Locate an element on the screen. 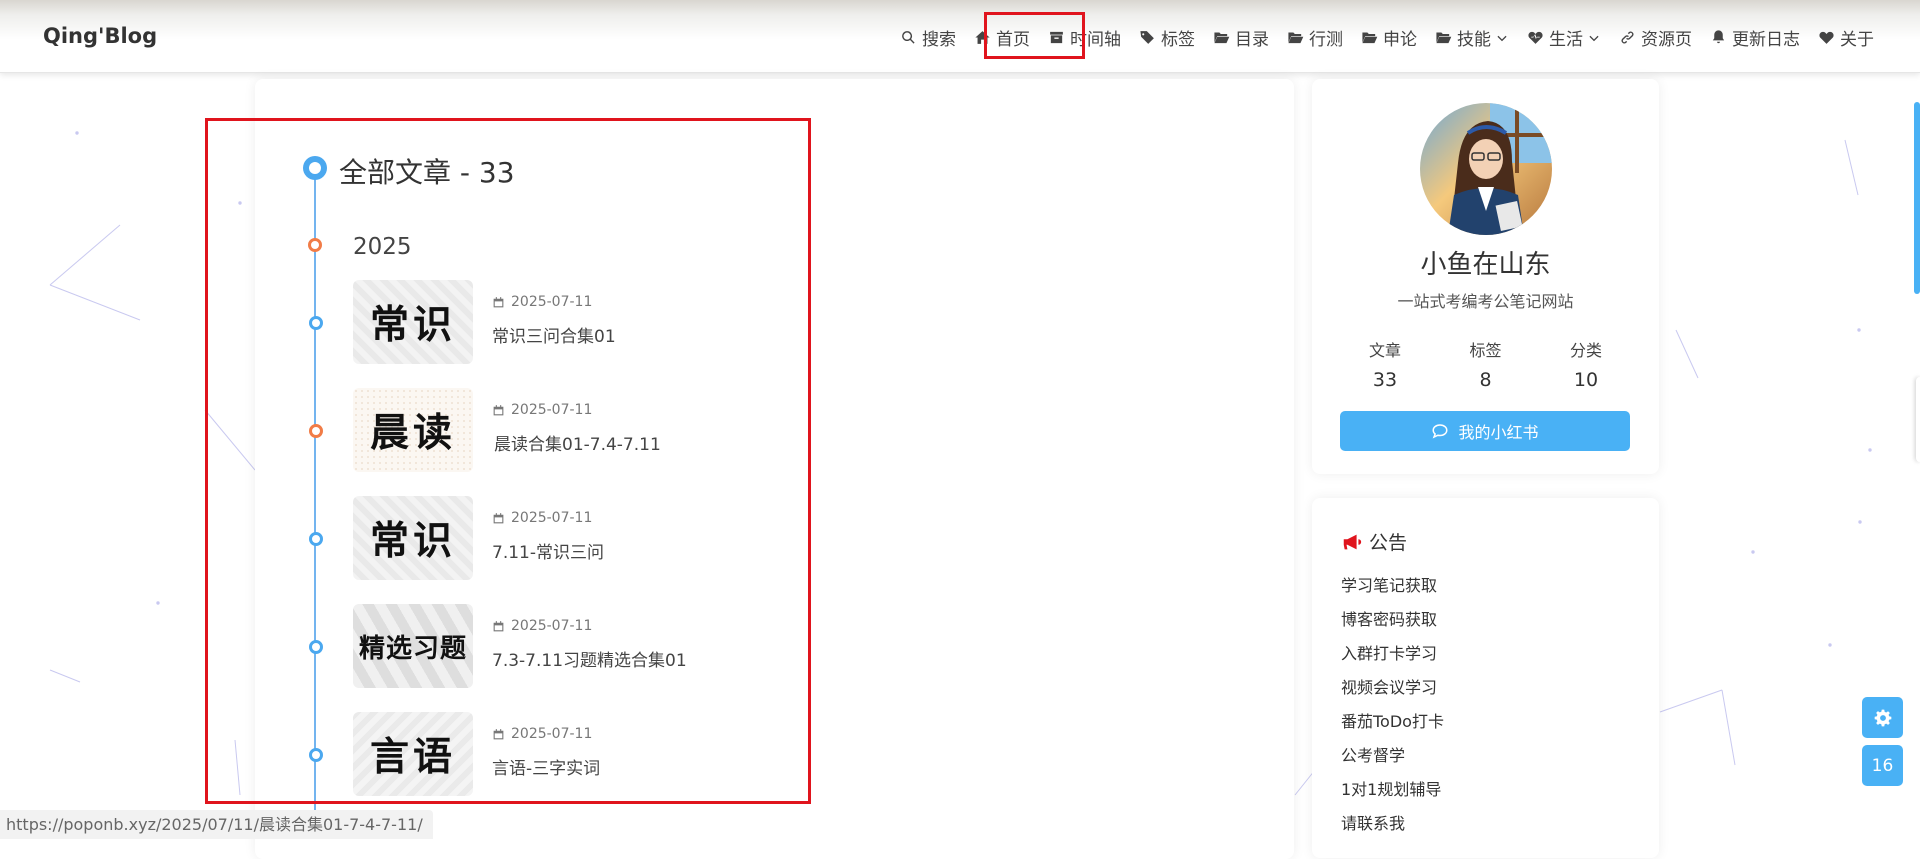  side-drawer-tab is located at coordinates (1918, 419).